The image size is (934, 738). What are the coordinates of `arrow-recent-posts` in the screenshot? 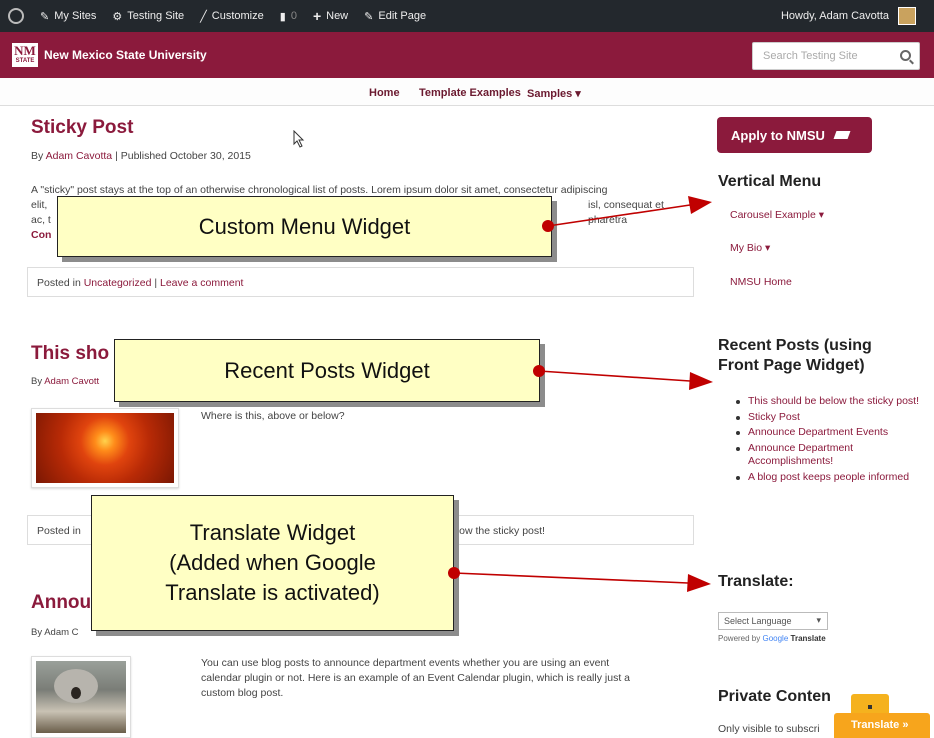 It's located at (623, 377).